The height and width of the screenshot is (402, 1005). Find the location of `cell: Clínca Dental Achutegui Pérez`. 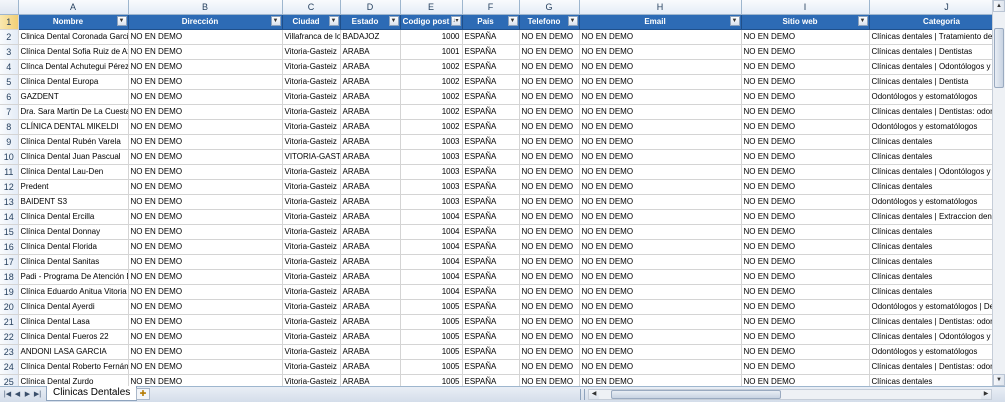

cell: Clínca Dental Achutegui Pérez is located at coordinates (73, 67).